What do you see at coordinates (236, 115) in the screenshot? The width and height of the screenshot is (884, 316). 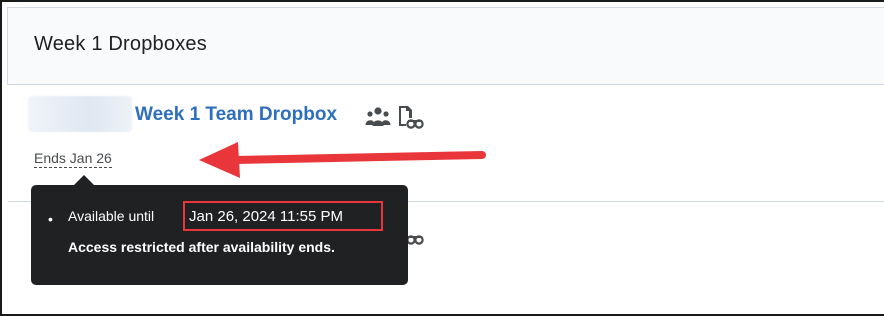 I see `dropbox-link: Week 1 Team Dropbox` at bounding box center [236, 115].